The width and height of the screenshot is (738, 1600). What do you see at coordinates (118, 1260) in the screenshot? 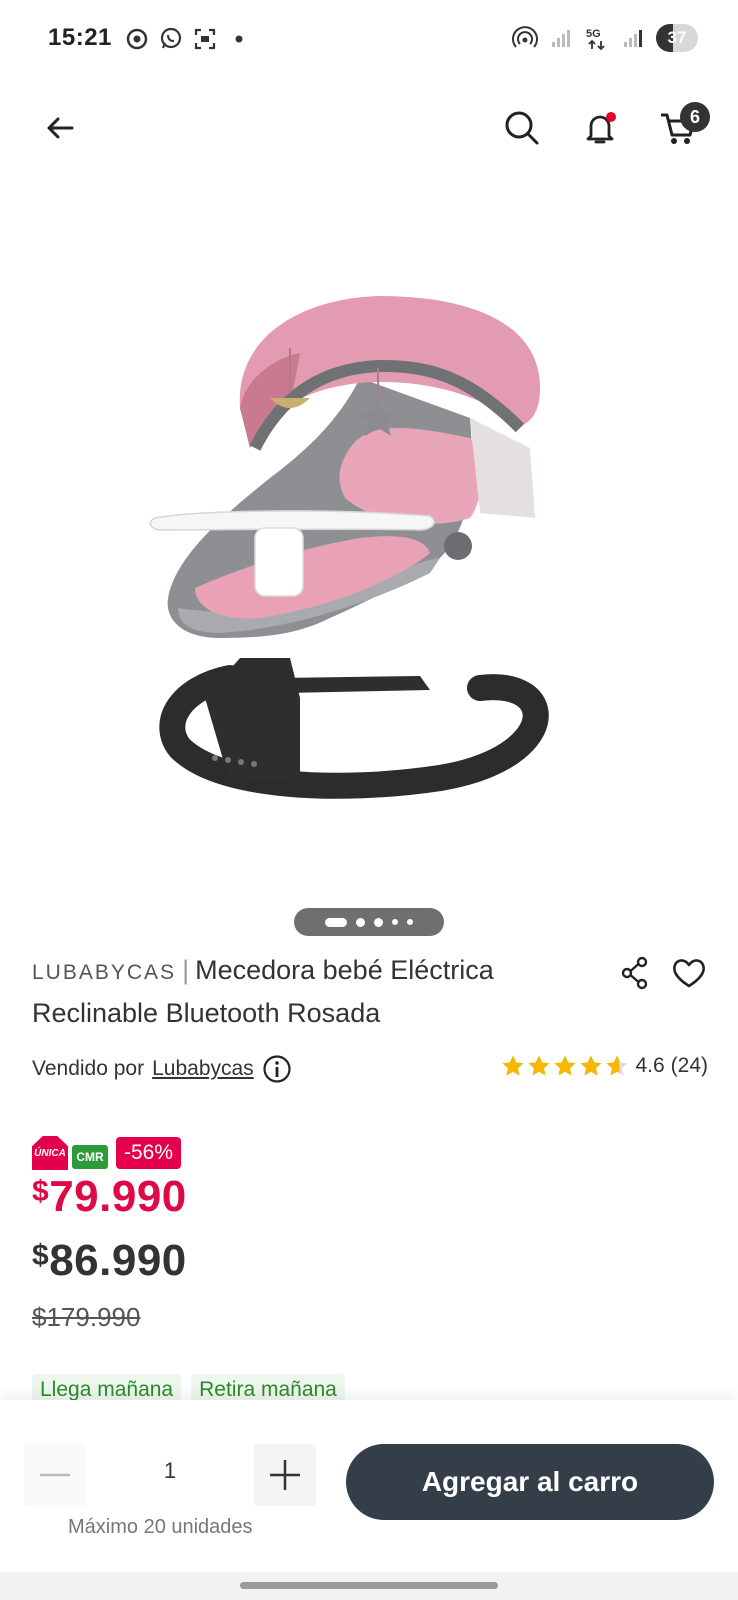
I see `normal-price-value: 86.990` at bounding box center [118, 1260].